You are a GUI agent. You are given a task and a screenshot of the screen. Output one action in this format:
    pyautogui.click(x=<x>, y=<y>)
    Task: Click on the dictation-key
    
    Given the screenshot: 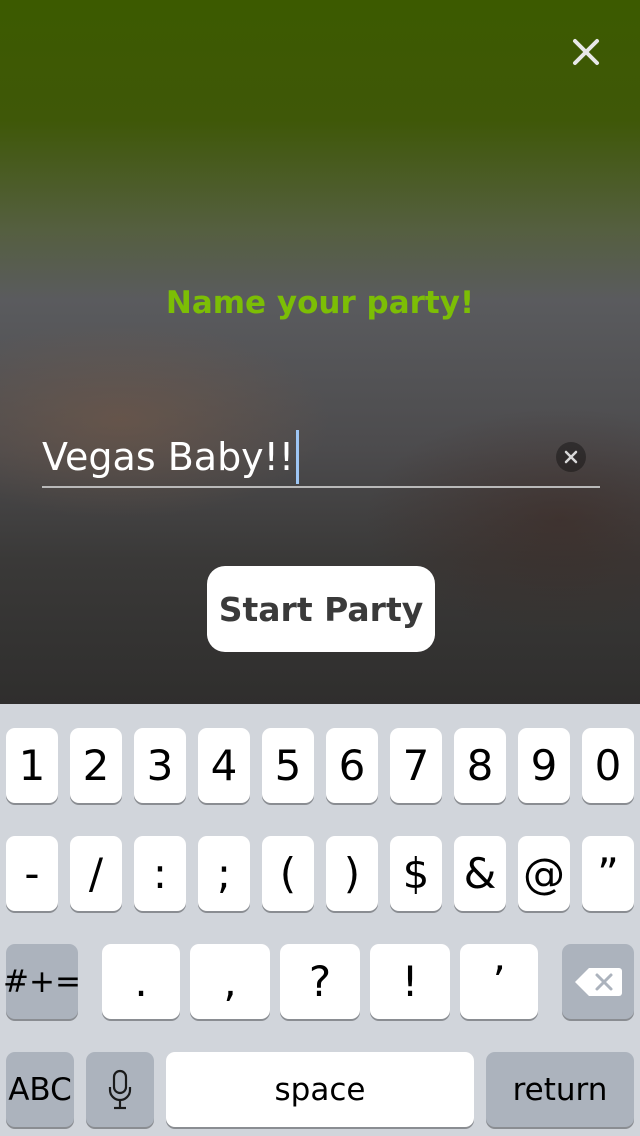 What is the action you would take?
    pyautogui.click(x=120, y=1089)
    